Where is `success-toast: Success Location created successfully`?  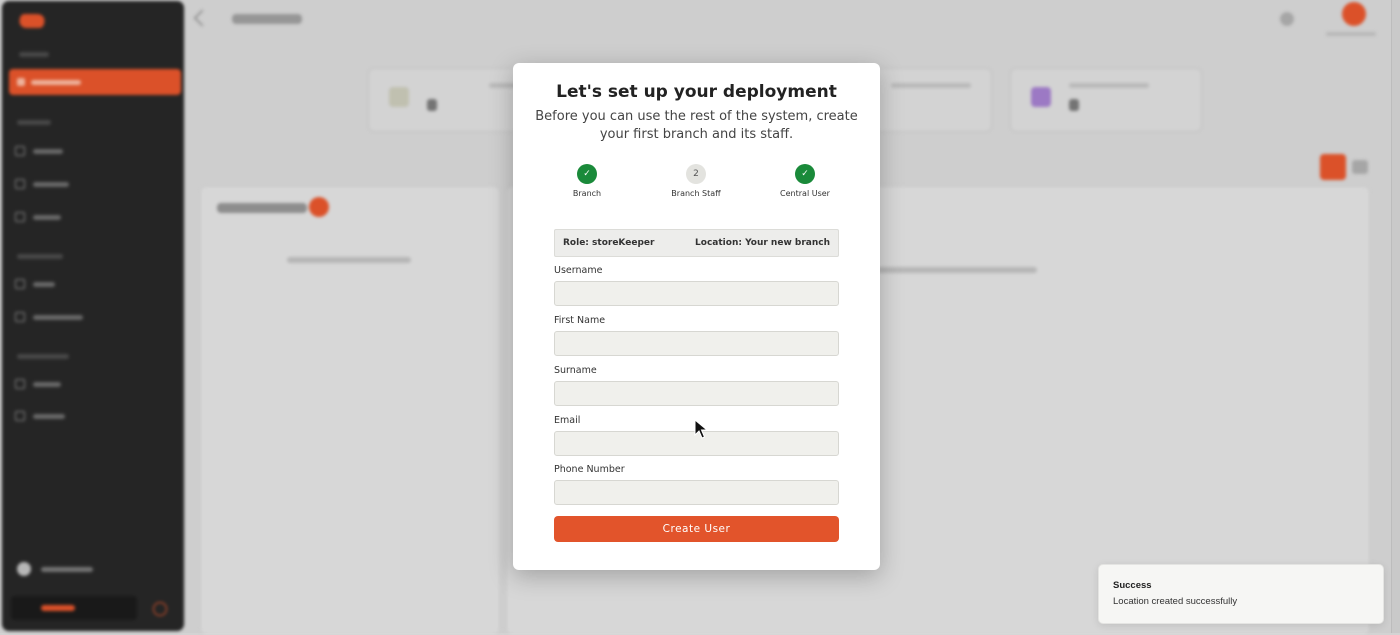 success-toast: Success Location created successfully is located at coordinates (1241, 594).